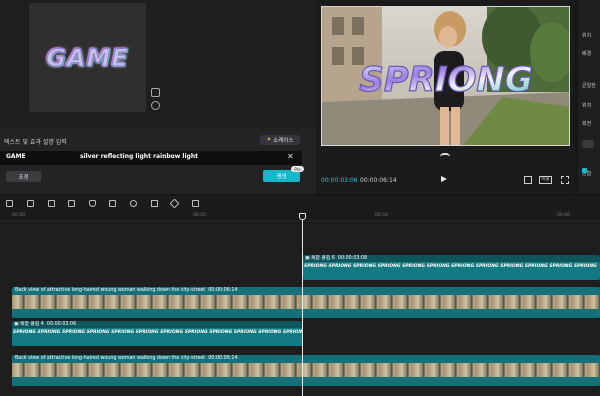  What do you see at coordinates (302, 305) in the screenshot?
I see `playhead-line` at bounding box center [302, 305].